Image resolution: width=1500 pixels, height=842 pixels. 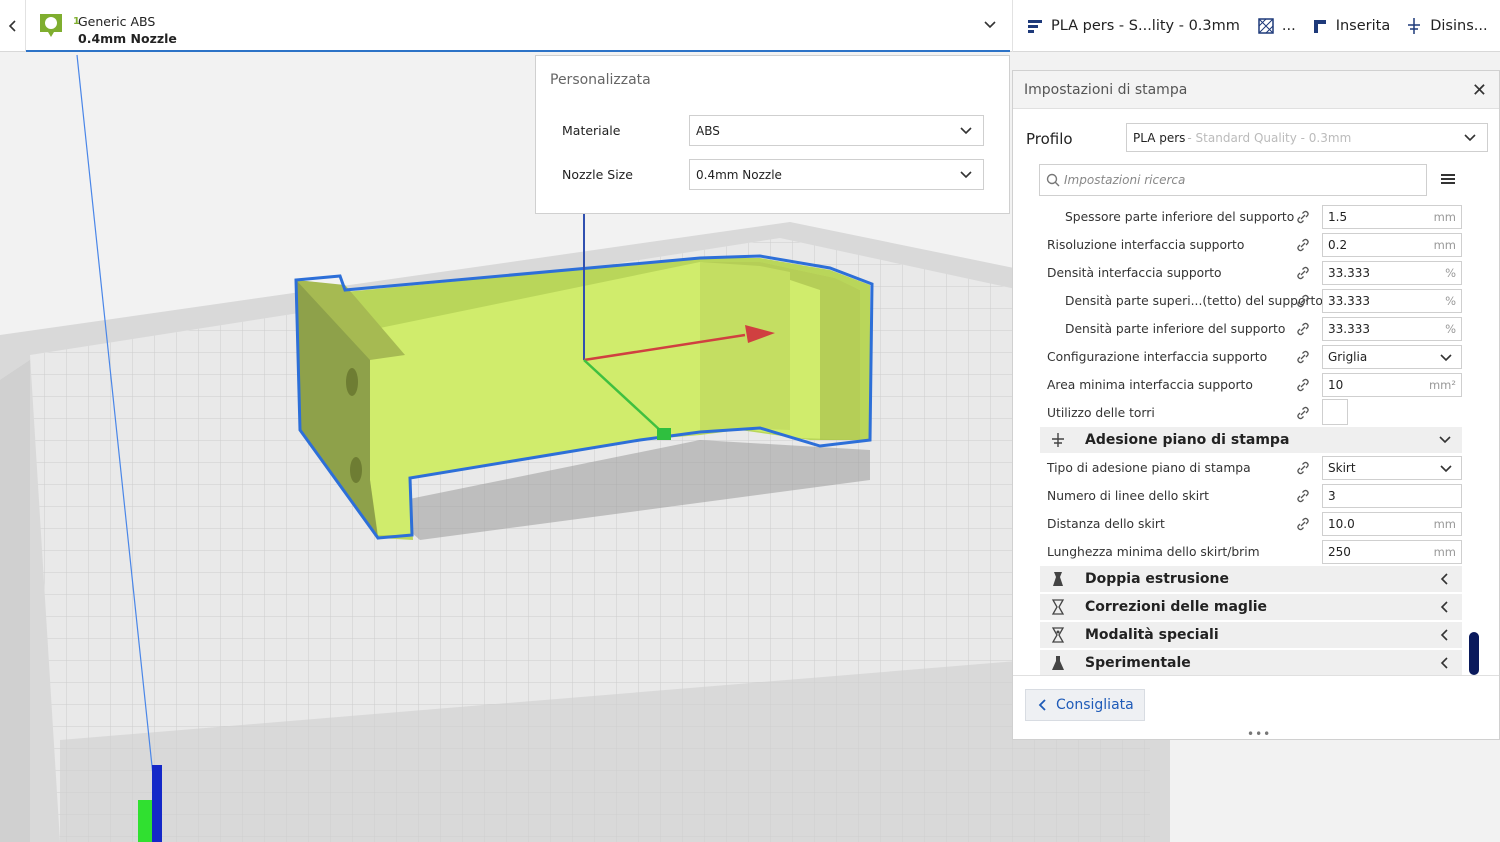 What do you see at coordinates (1320, 26) in the screenshot?
I see `support-icon` at bounding box center [1320, 26].